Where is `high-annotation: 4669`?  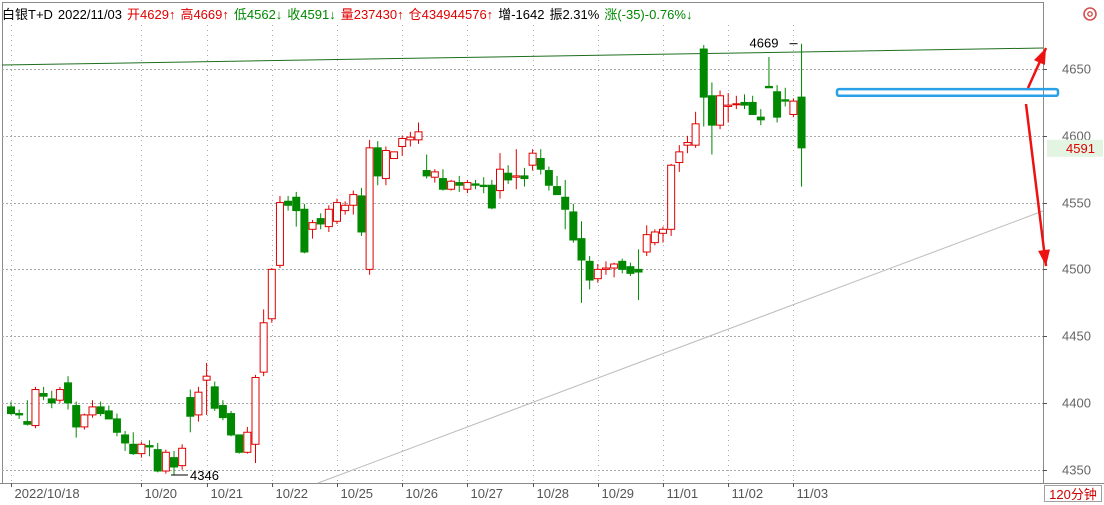
high-annotation: 4669 is located at coordinates (764, 43).